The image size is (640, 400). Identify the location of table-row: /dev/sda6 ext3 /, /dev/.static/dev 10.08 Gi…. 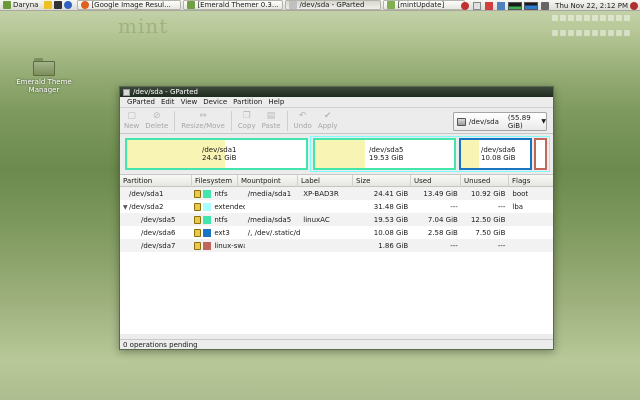
(336, 232).